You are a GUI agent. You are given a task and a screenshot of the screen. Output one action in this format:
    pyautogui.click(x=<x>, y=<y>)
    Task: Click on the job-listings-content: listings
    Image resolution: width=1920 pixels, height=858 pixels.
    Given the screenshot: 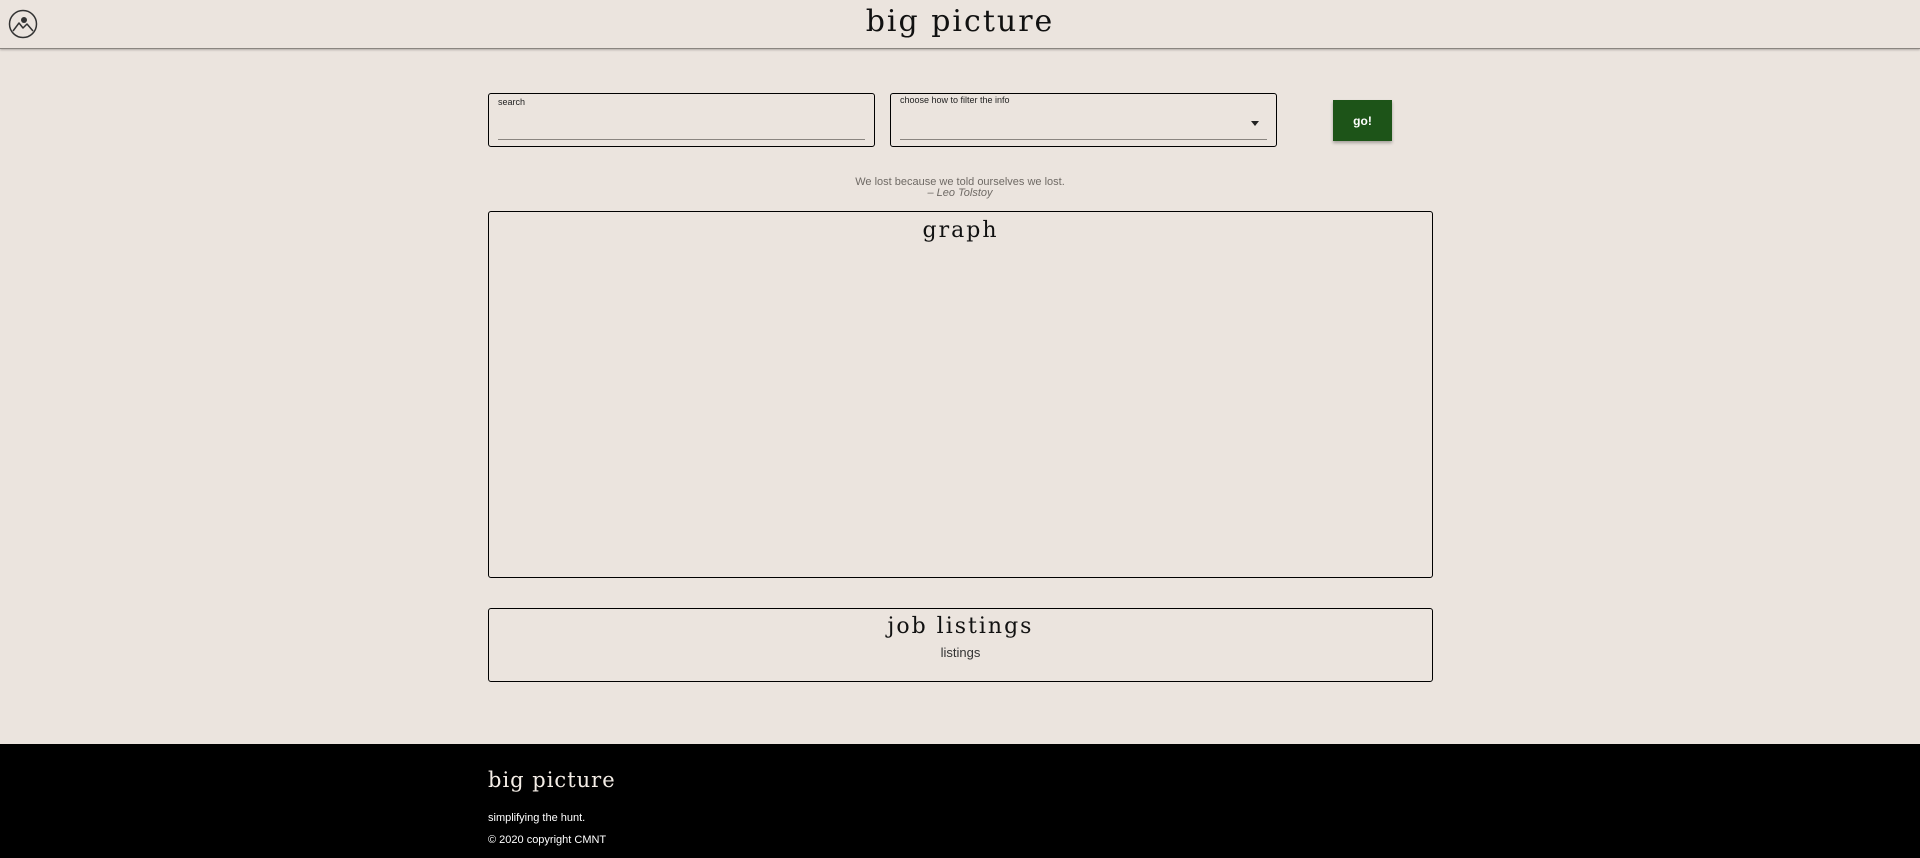 What is the action you would take?
    pyautogui.click(x=960, y=652)
    